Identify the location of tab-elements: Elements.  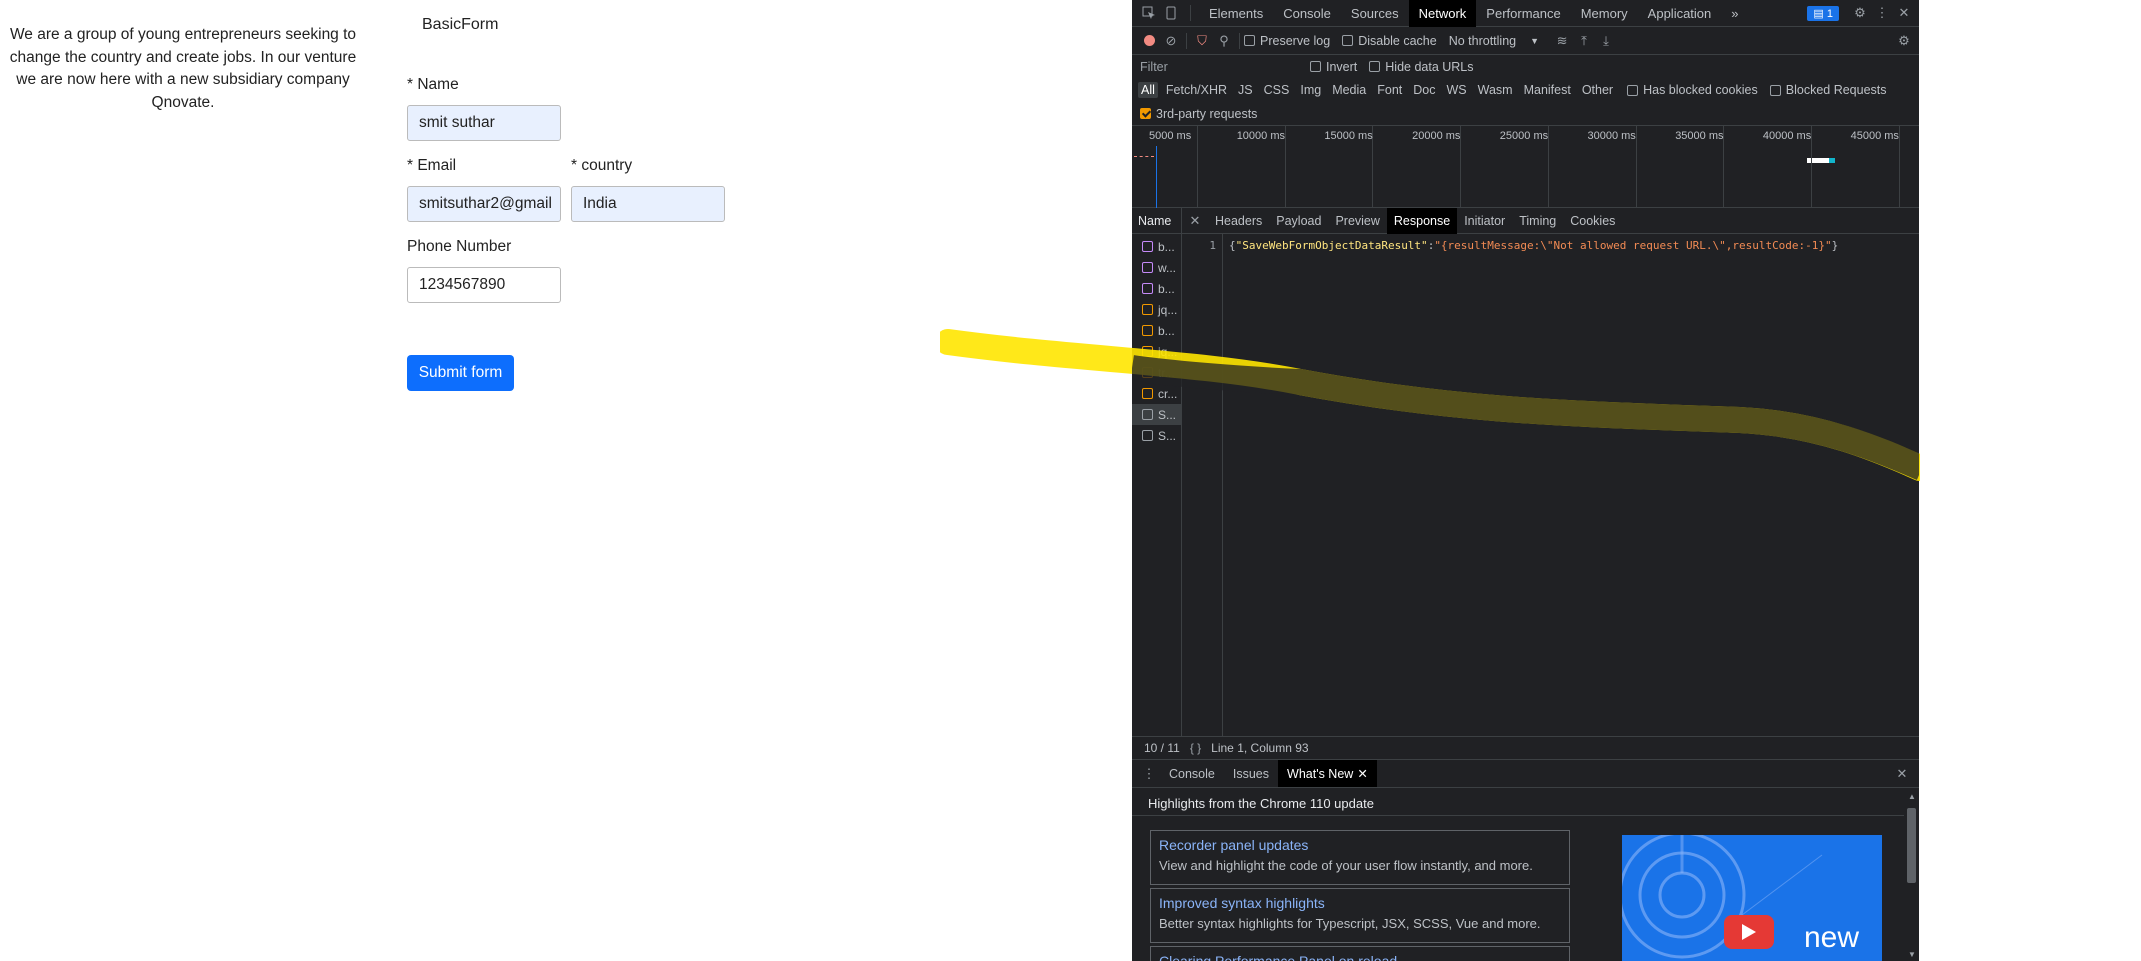
(1236, 13).